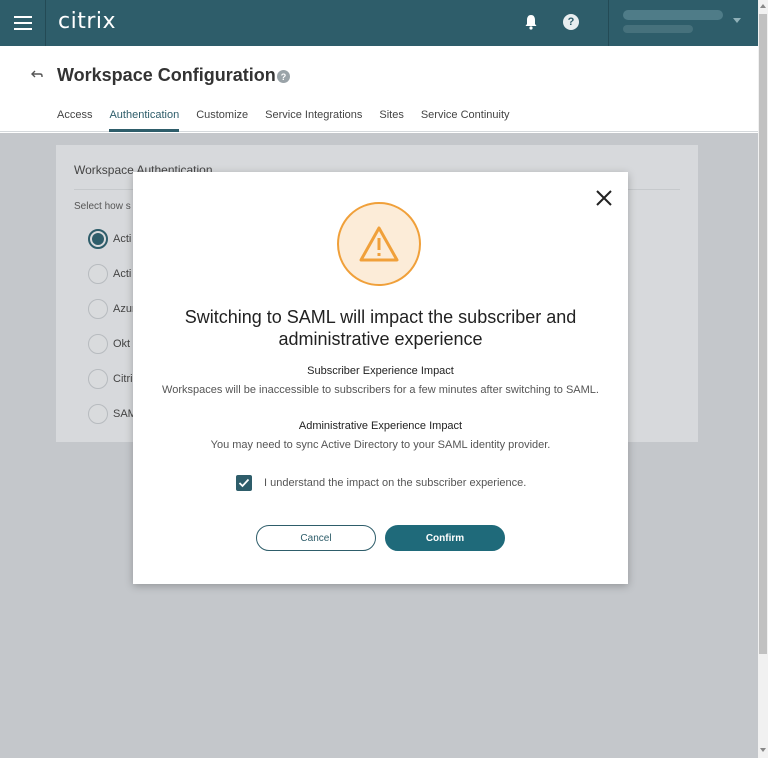 The height and width of the screenshot is (758, 768). I want to click on page-scrollbar, so click(763, 379).